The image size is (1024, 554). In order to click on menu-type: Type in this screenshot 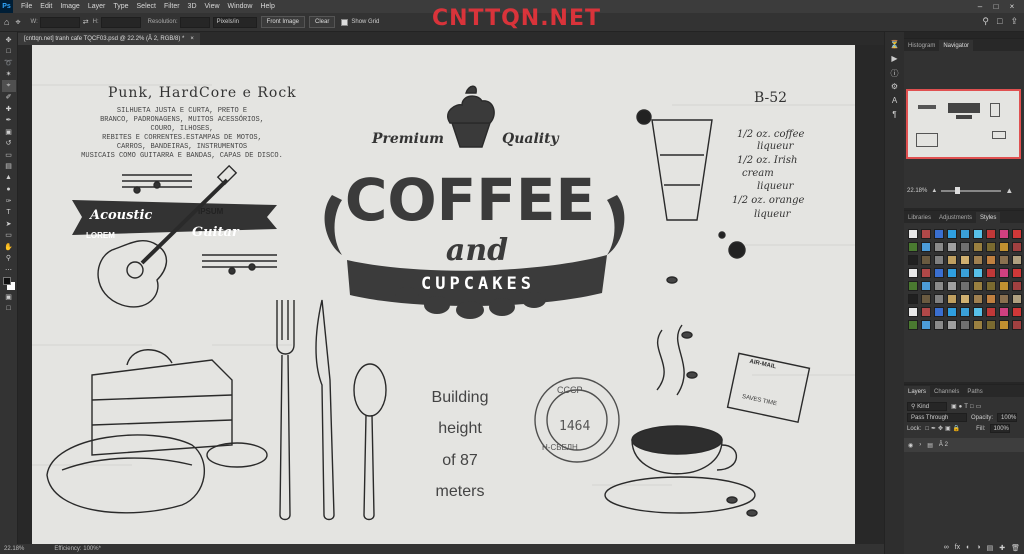, I will do `click(120, 6)`.